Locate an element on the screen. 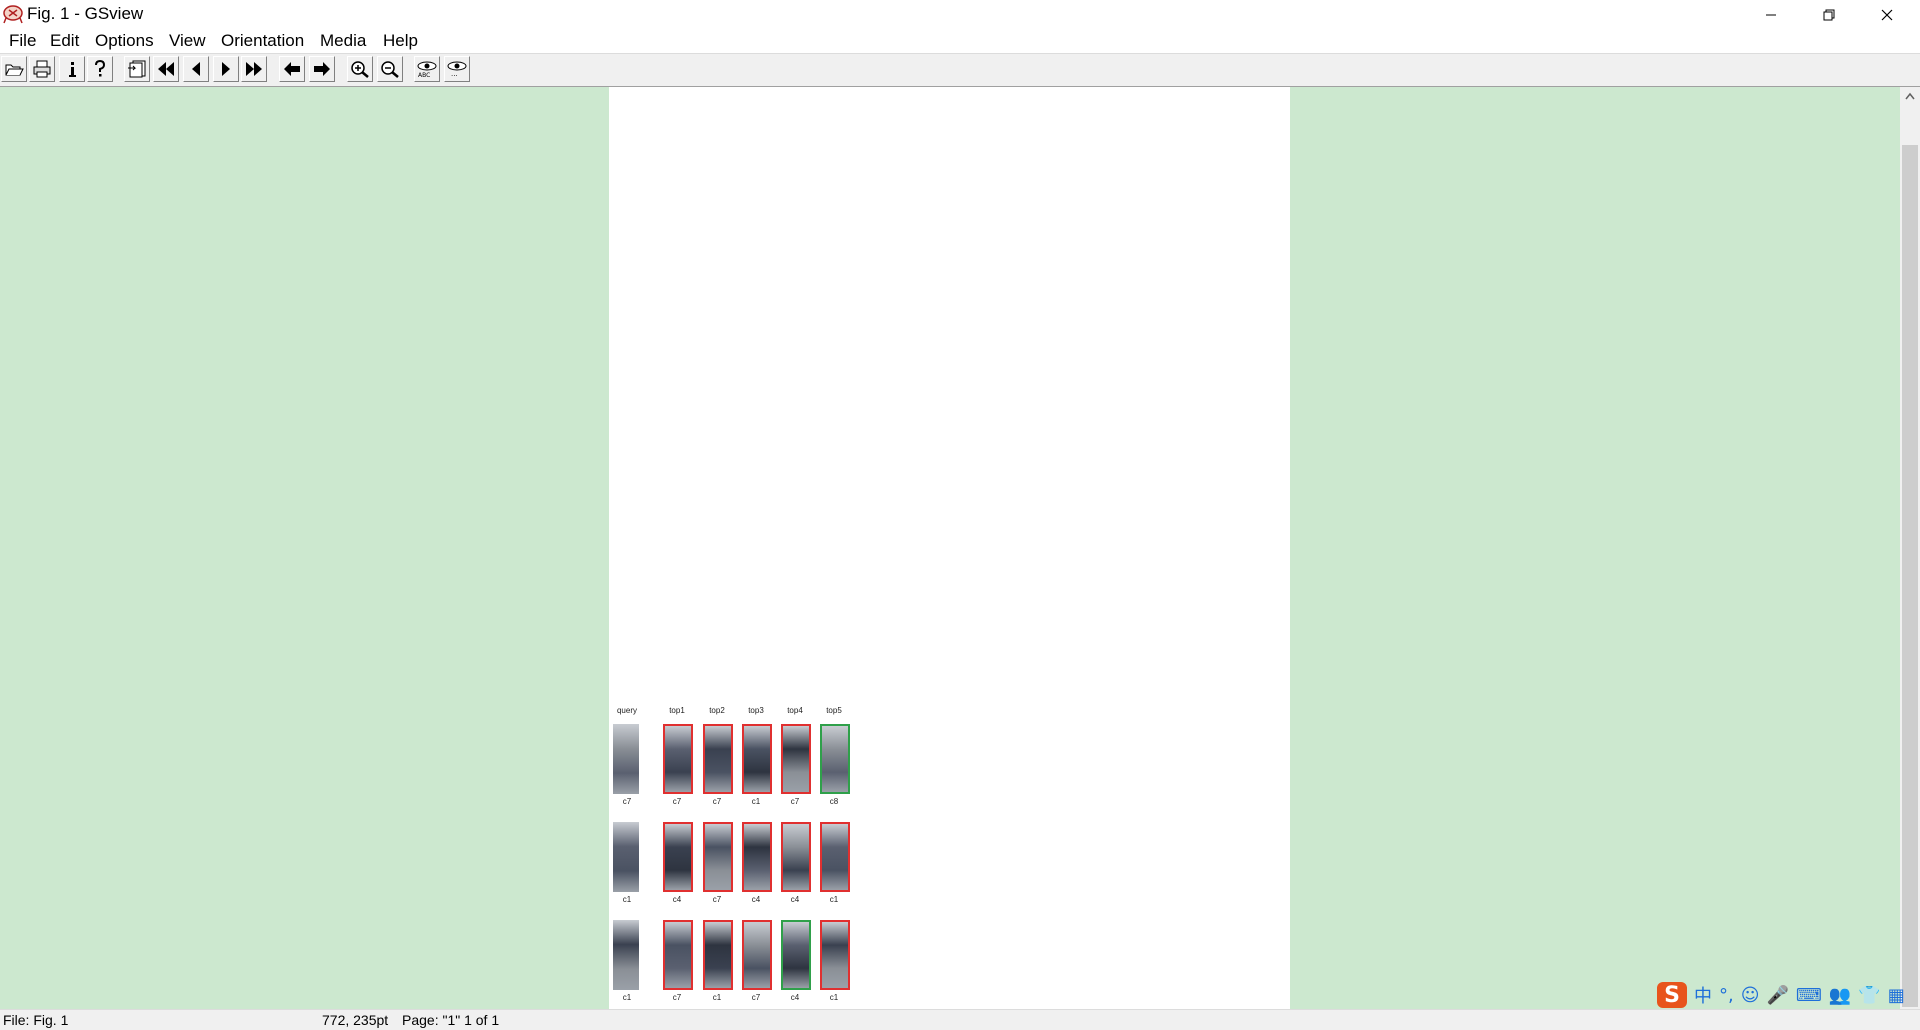  zoom-out-button is located at coordinates (390, 69).